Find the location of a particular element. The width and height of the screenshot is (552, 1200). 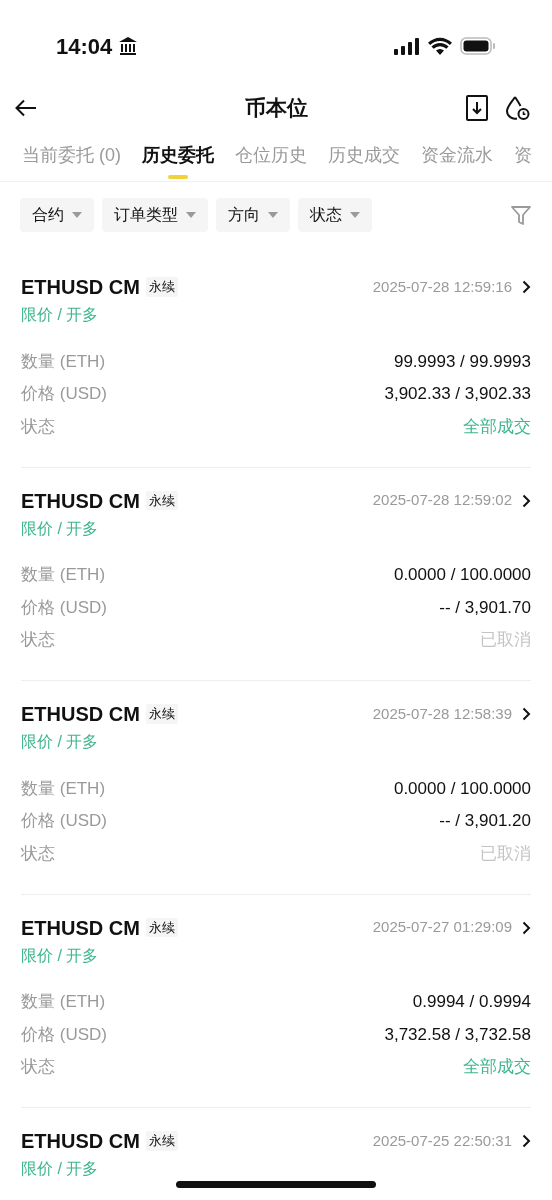

wifi-icon is located at coordinates (440, 46).